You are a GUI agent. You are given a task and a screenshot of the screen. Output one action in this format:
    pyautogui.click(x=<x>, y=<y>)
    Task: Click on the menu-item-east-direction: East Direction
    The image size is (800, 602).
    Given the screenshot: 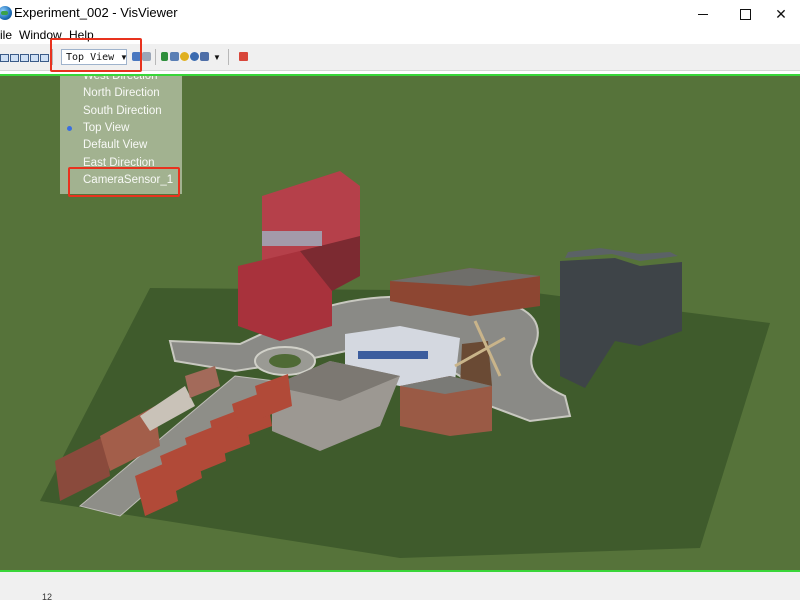 What is the action you would take?
    pyautogui.click(x=119, y=163)
    